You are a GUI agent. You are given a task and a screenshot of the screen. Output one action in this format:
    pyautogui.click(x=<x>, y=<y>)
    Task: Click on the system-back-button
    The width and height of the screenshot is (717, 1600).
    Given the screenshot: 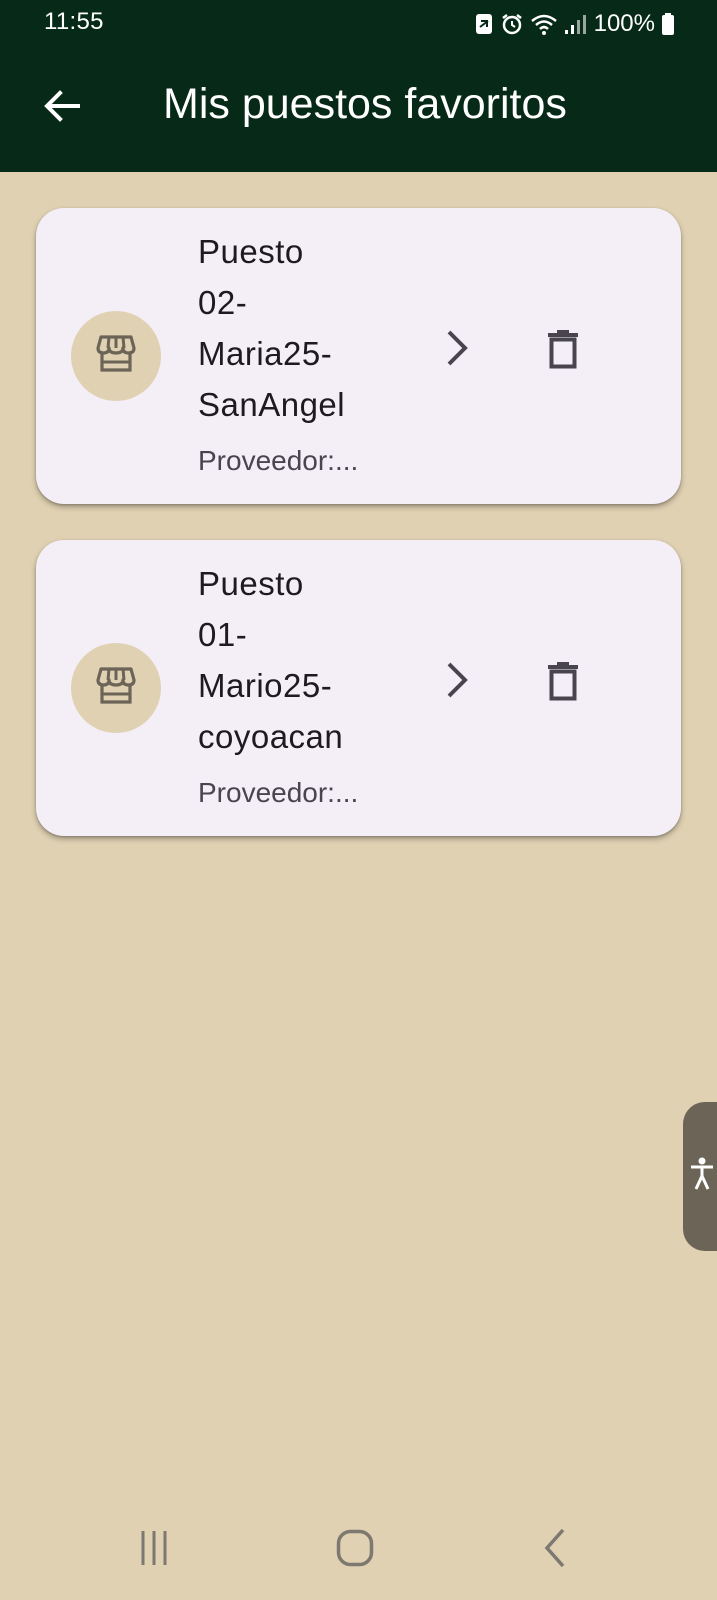 What is the action you would take?
    pyautogui.click(x=556, y=1550)
    